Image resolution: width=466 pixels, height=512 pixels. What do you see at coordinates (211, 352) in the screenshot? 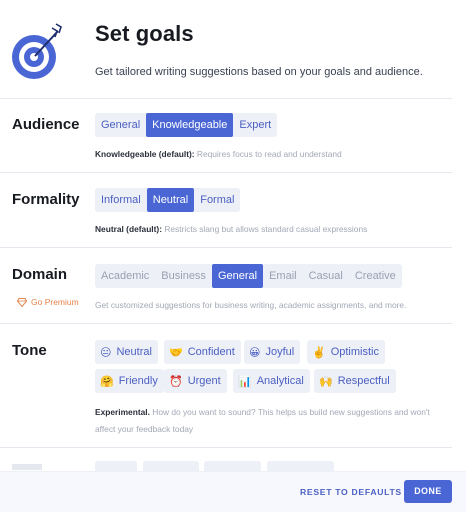
I see `tone-chip-label: Confident` at bounding box center [211, 352].